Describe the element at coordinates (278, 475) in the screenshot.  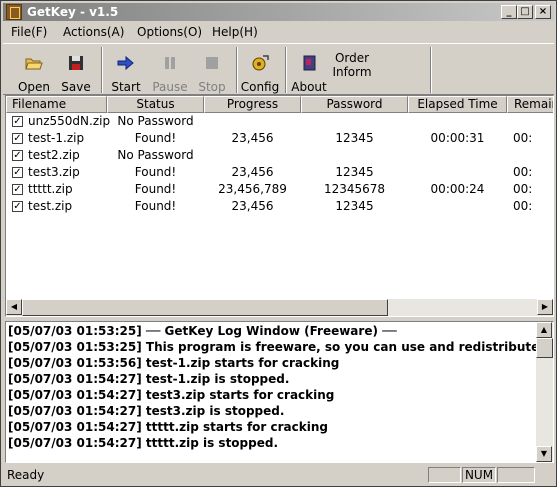
I see `status-bar: Ready NUM` at that location.